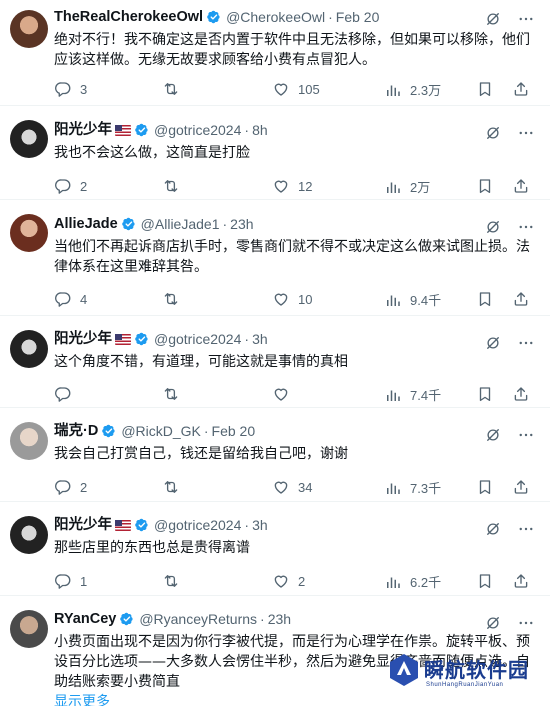 This screenshot has width=550, height=706. What do you see at coordinates (296, 89) in the screenshot?
I see `like-button: 105` at bounding box center [296, 89].